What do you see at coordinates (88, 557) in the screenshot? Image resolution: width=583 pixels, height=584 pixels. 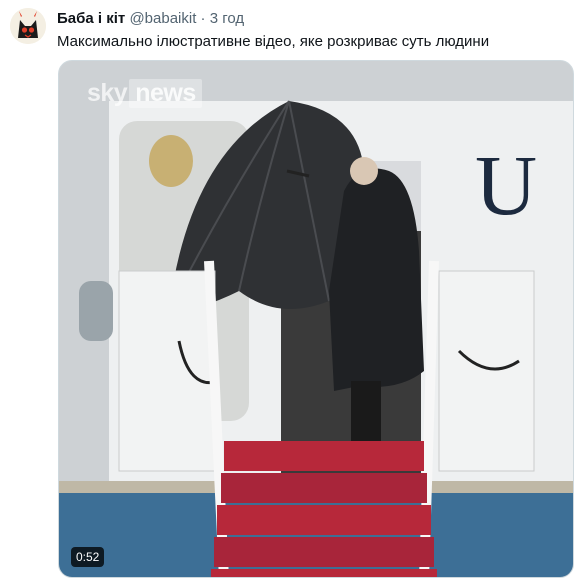 I see `video-duration-badge: 0:52` at bounding box center [88, 557].